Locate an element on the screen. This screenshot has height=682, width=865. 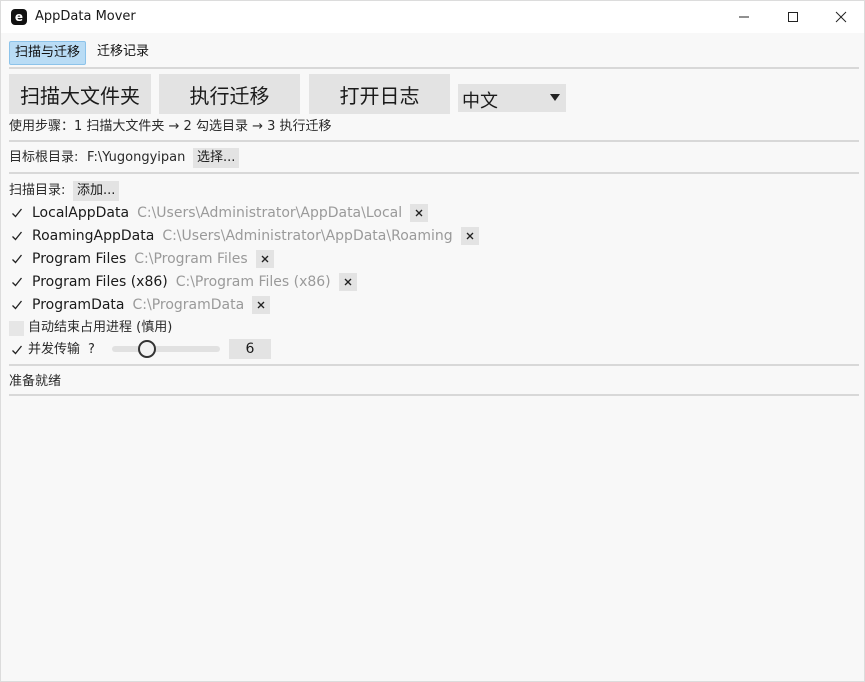
scan-dir-path: C:\Program Files is located at coordinates (191, 259).